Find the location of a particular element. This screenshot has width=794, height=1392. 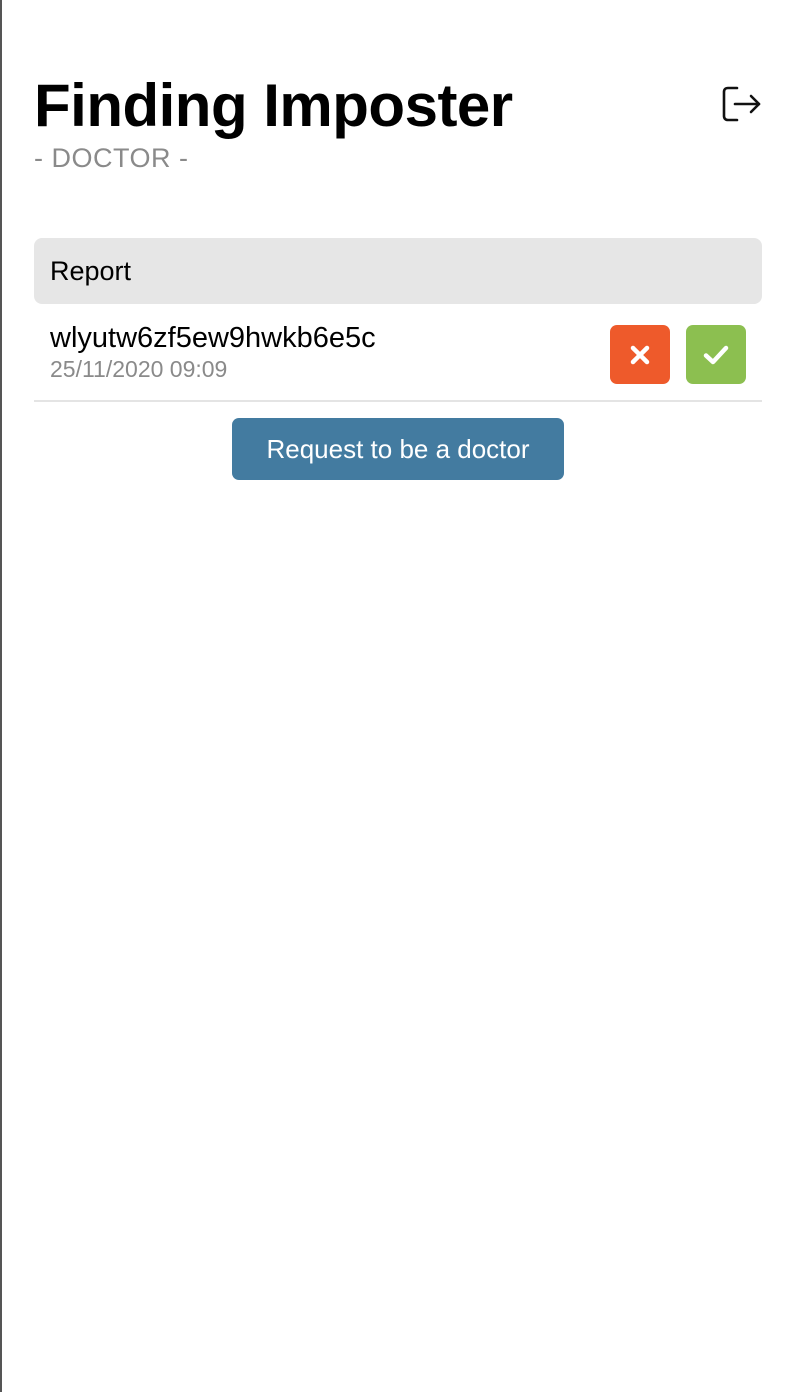

approve-button is located at coordinates (716, 354).